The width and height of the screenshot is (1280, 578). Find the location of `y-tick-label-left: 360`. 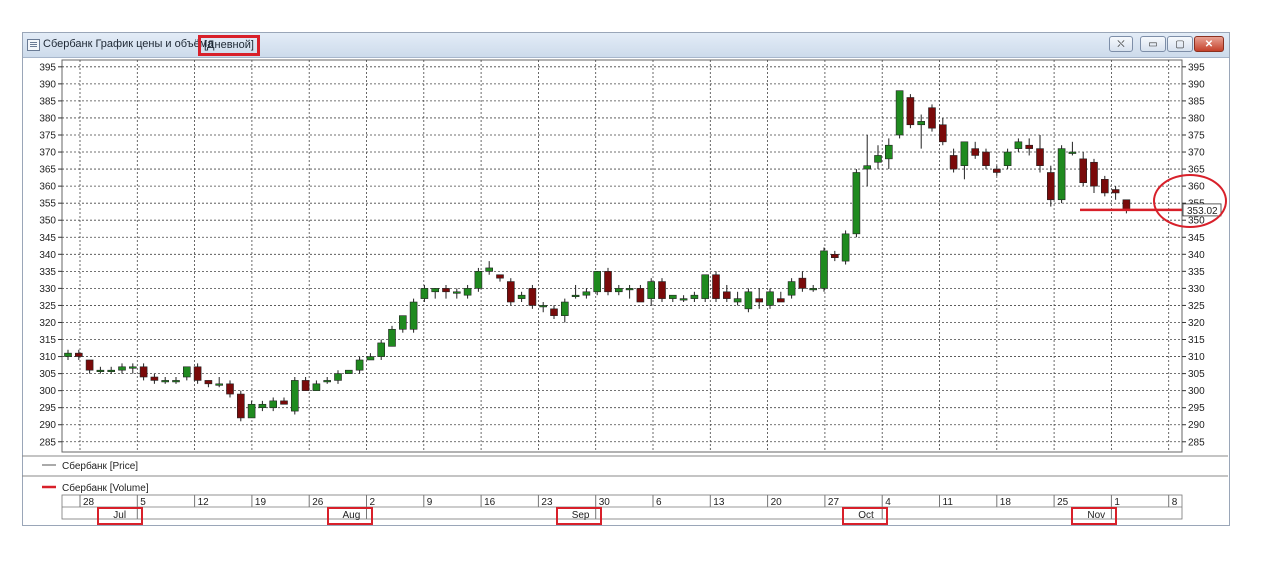

y-tick-label-left: 360 is located at coordinates (47, 187).